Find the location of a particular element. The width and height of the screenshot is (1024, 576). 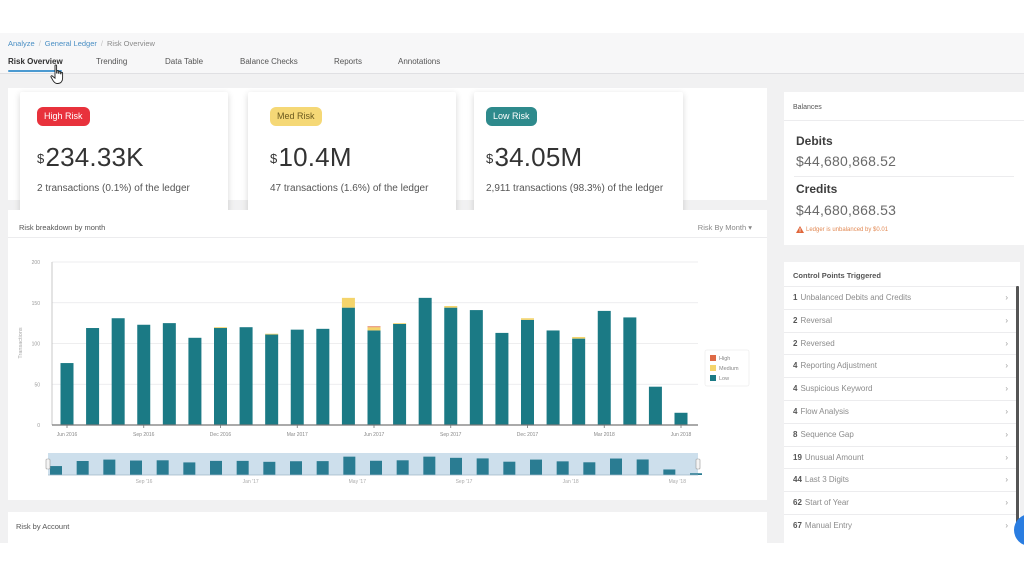

bar-low-oct-2017 is located at coordinates (476, 367).